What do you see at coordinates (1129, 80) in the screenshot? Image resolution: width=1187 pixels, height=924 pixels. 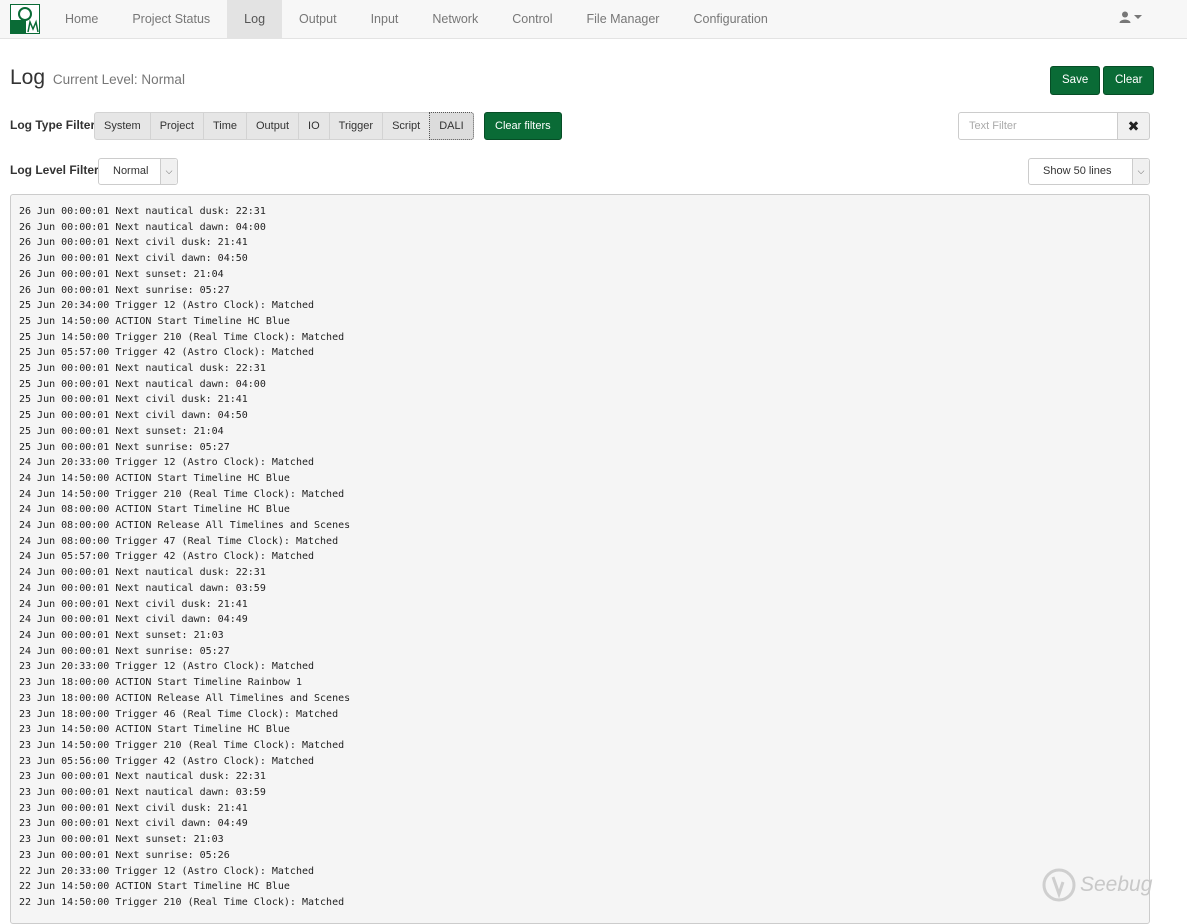 I see `clear-log-button: Clear` at bounding box center [1129, 80].